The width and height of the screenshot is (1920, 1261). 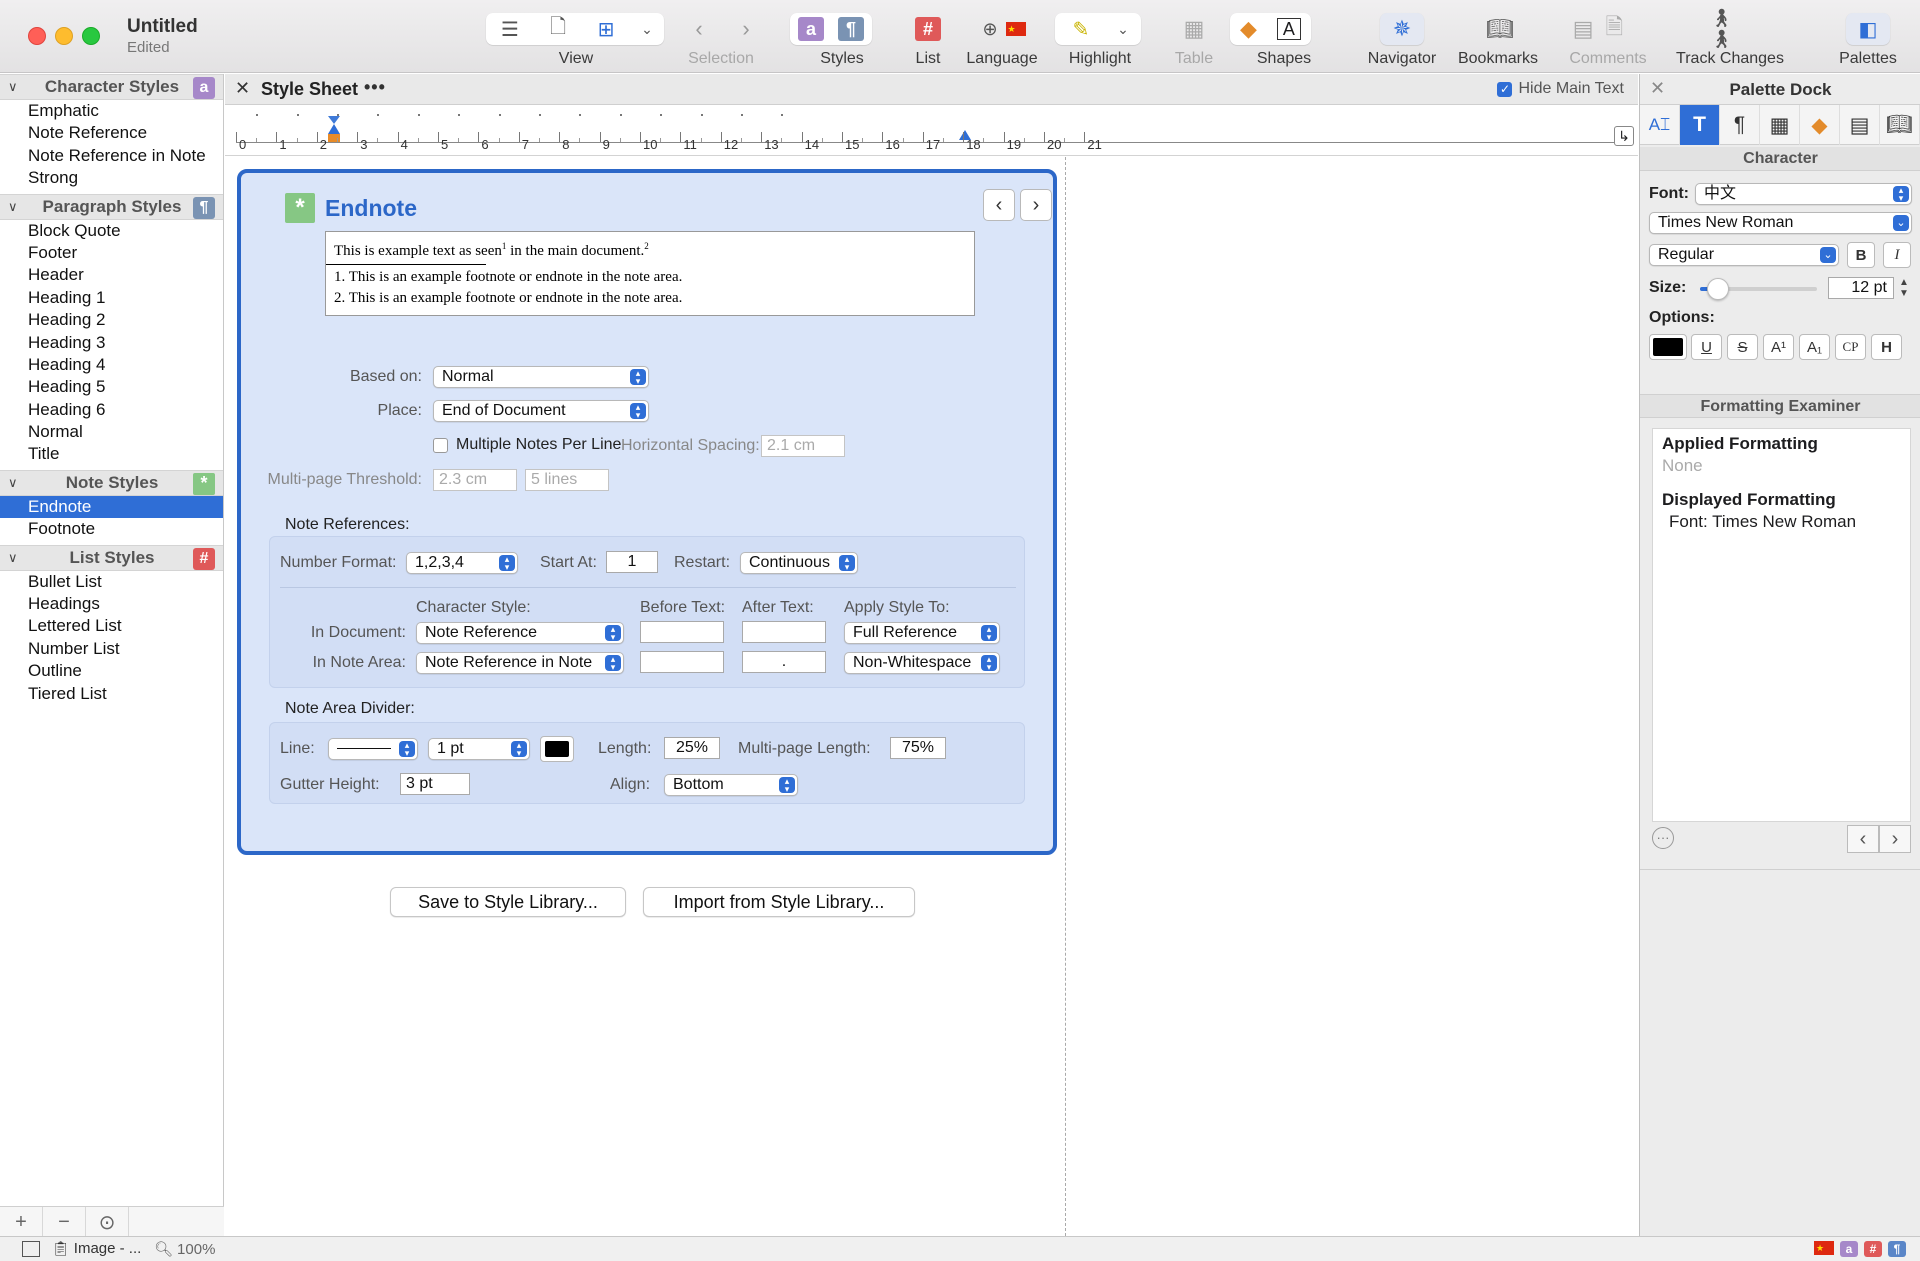 I want to click on list-item: Emphatic, so click(x=111, y=111).